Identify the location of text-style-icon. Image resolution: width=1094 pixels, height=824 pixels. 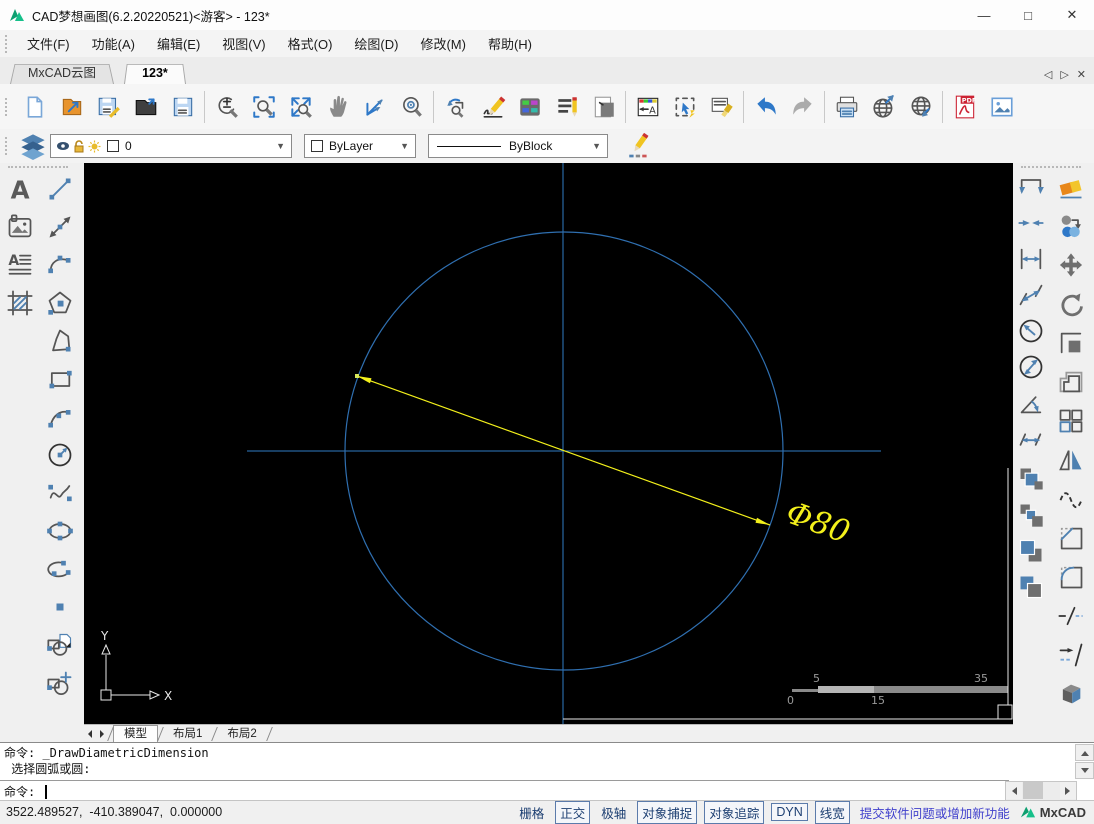
(566, 107).